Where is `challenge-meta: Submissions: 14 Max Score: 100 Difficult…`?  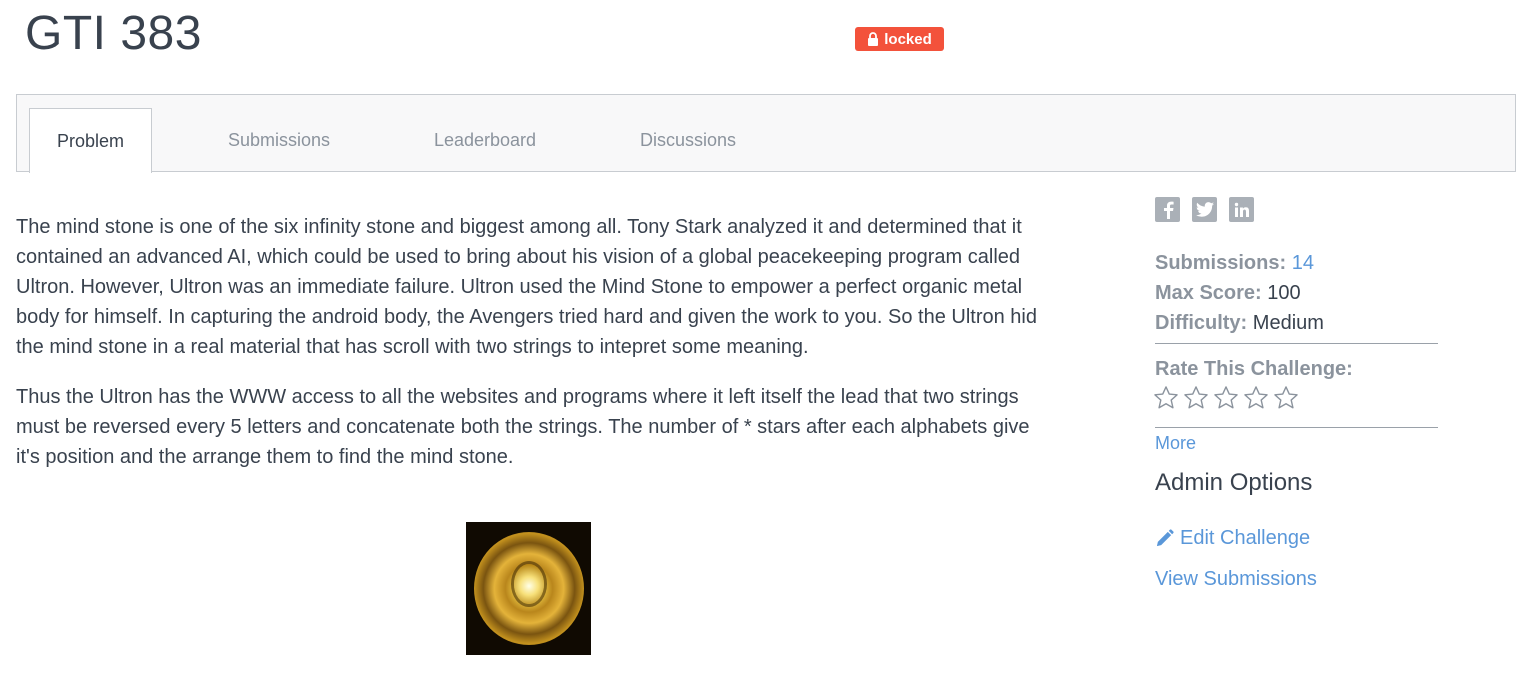 challenge-meta: Submissions: 14 Max Score: 100 Difficult… is located at coordinates (1296, 293).